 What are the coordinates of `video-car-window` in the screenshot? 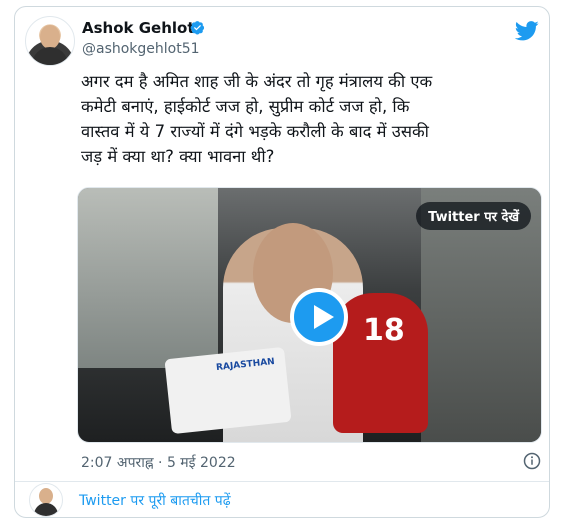 It's located at (148, 278).